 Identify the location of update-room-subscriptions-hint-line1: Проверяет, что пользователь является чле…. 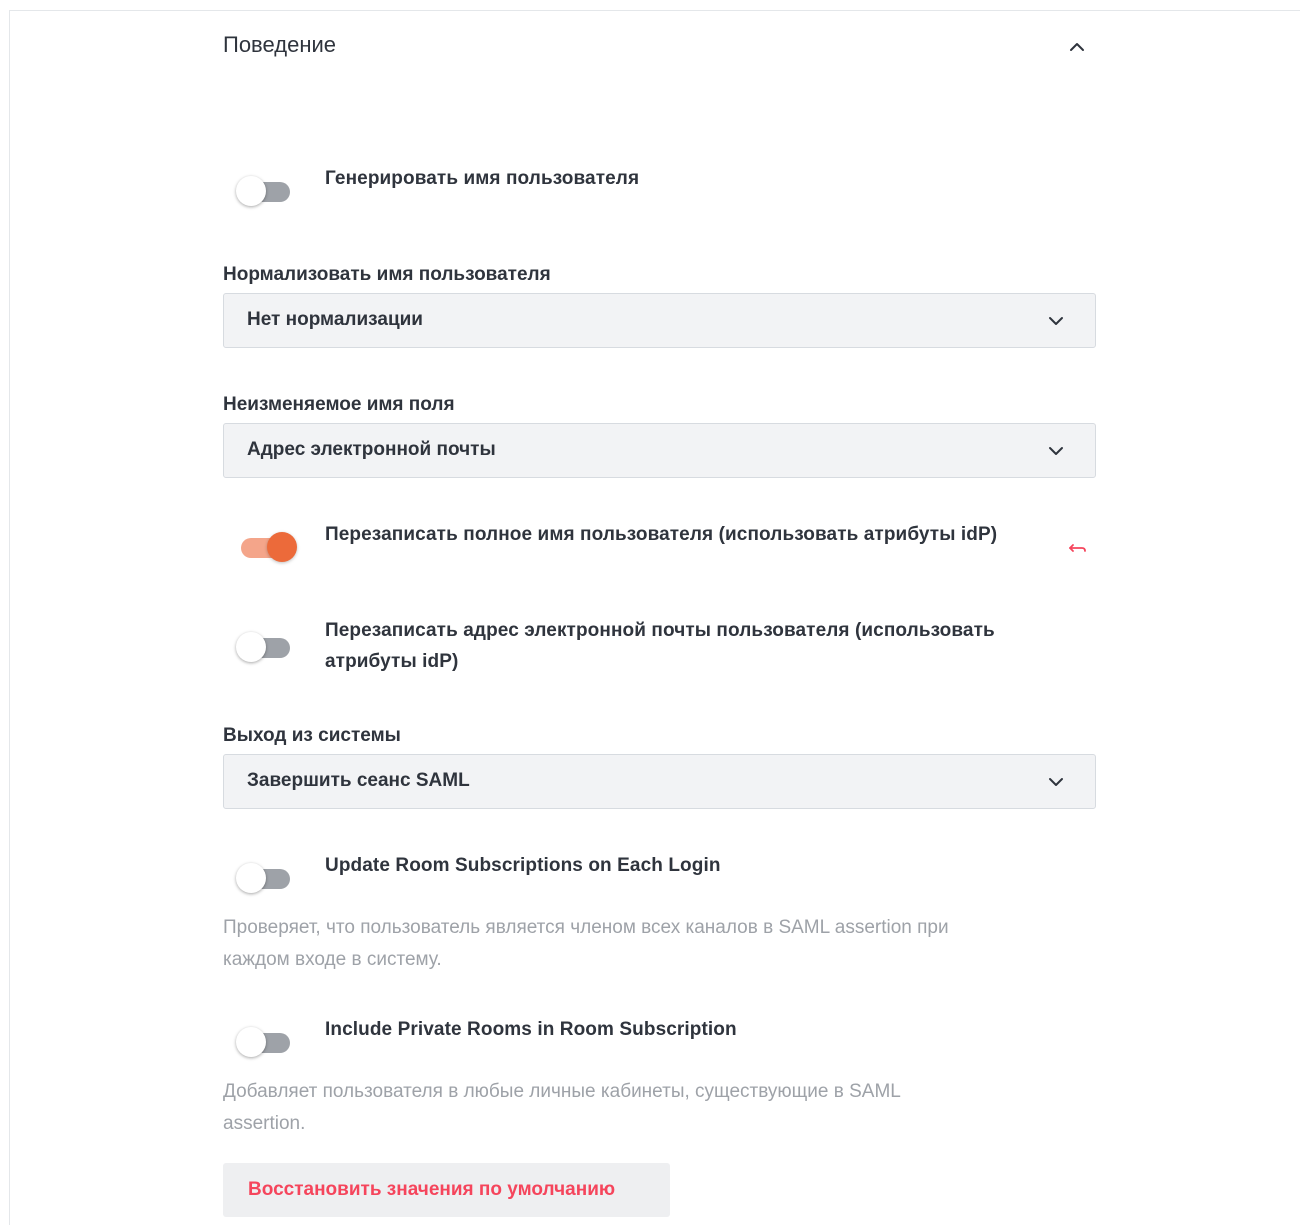
(586, 927).